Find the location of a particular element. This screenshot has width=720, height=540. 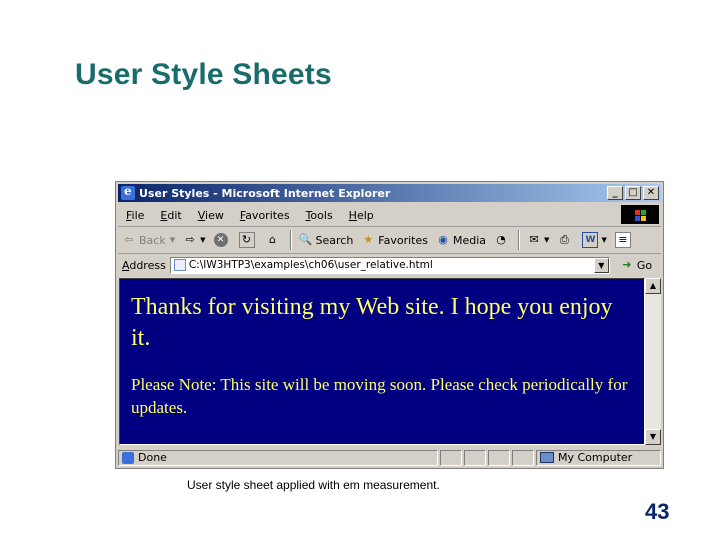

windows-logo-icon is located at coordinates (640, 214).